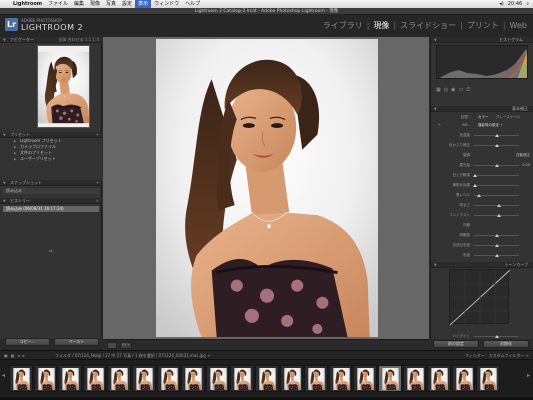  What do you see at coordinates (76, 342) in the screenshot?
I see `paste-button: ペースト` at bounding box center [76, 342].